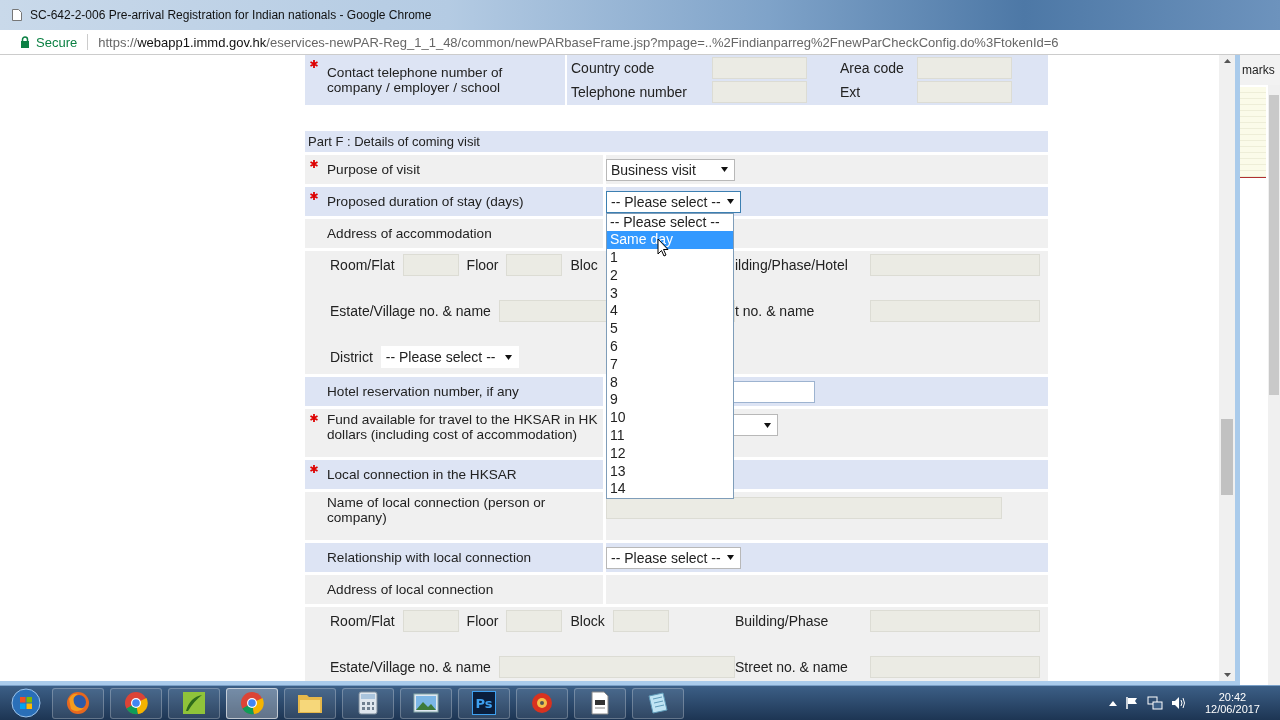 This screenshot has height=720, width=1280. I want to click on app-logo: Ps, so click(484, 703).